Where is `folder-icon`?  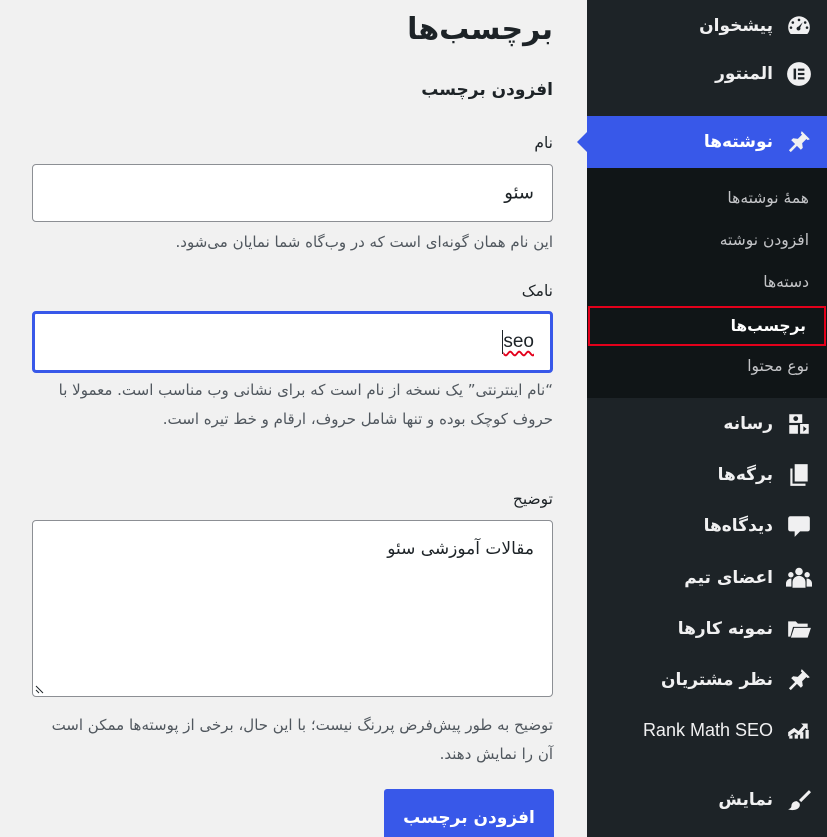
folder-icon is located at coordinates (799, 629).